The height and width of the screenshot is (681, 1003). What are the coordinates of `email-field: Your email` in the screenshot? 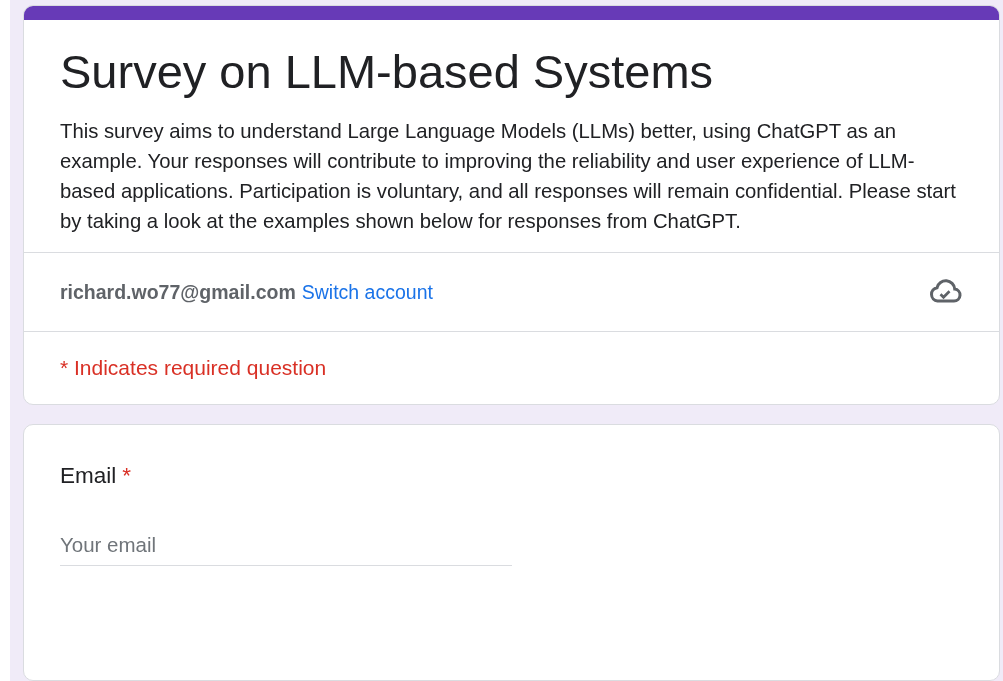 It's located at (286, 546).